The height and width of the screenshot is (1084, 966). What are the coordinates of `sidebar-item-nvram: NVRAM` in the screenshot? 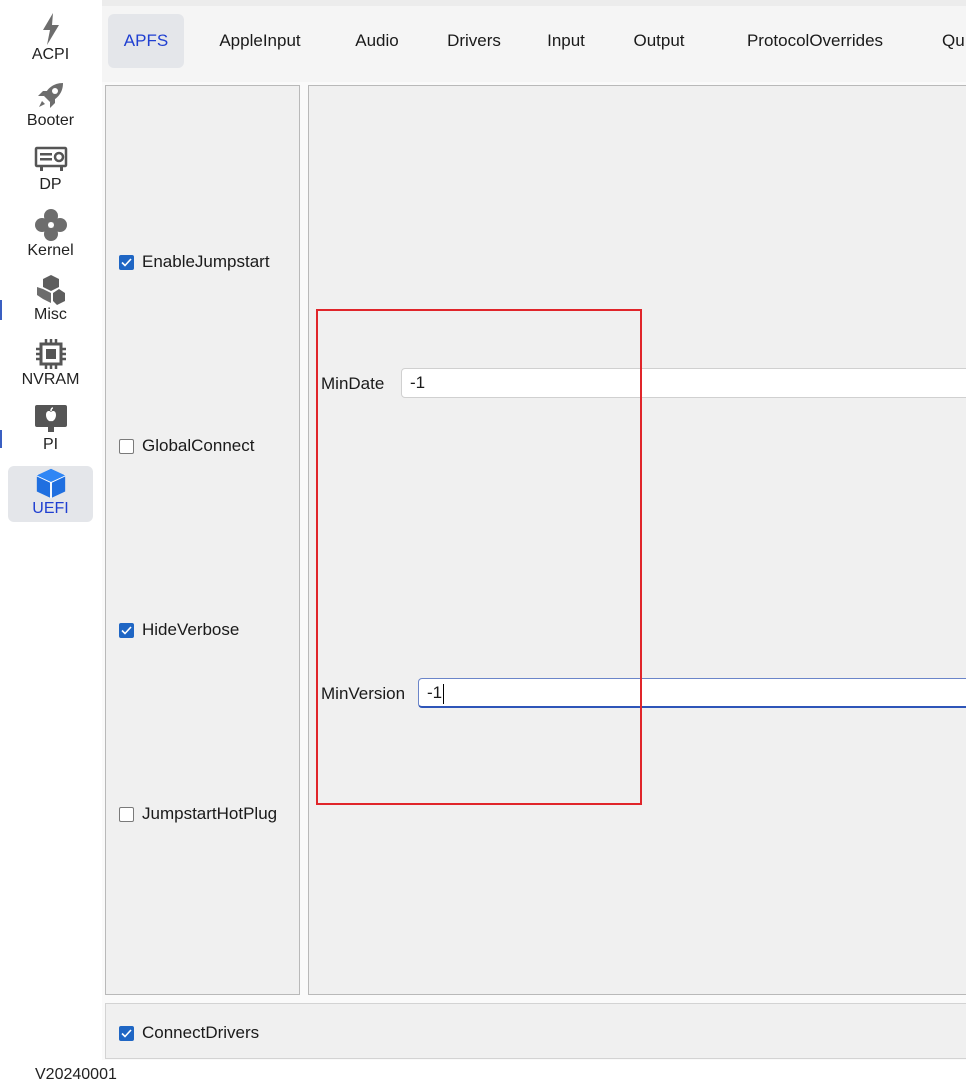 It's located at (50, 363).